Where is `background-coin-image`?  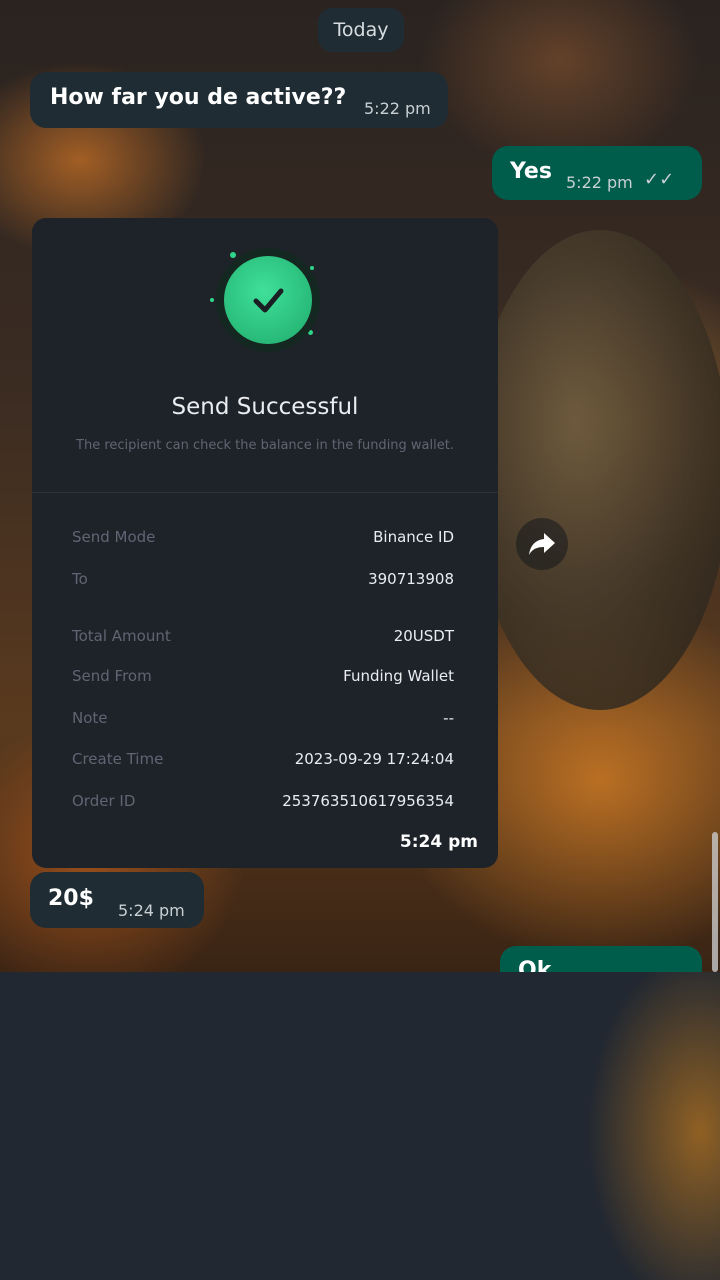 background-coin-image is located at coordinates (595, 470).